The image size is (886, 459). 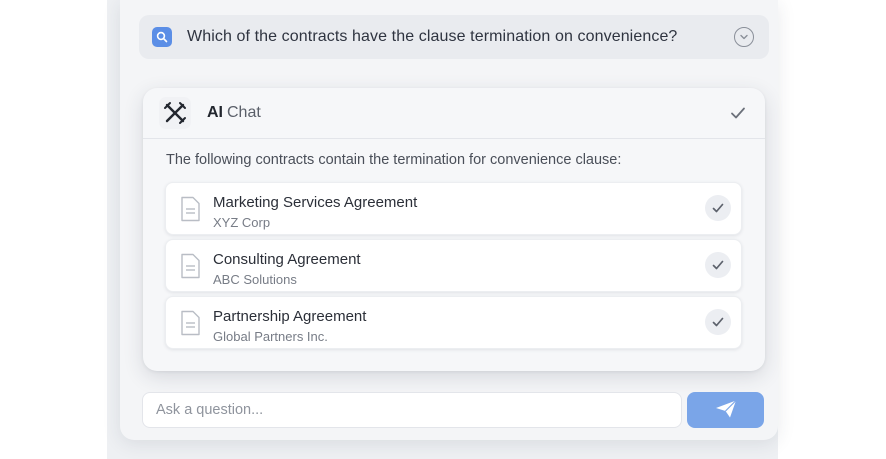 I want to click on chat-title-chat: Chat, so click(x=244, y=112).